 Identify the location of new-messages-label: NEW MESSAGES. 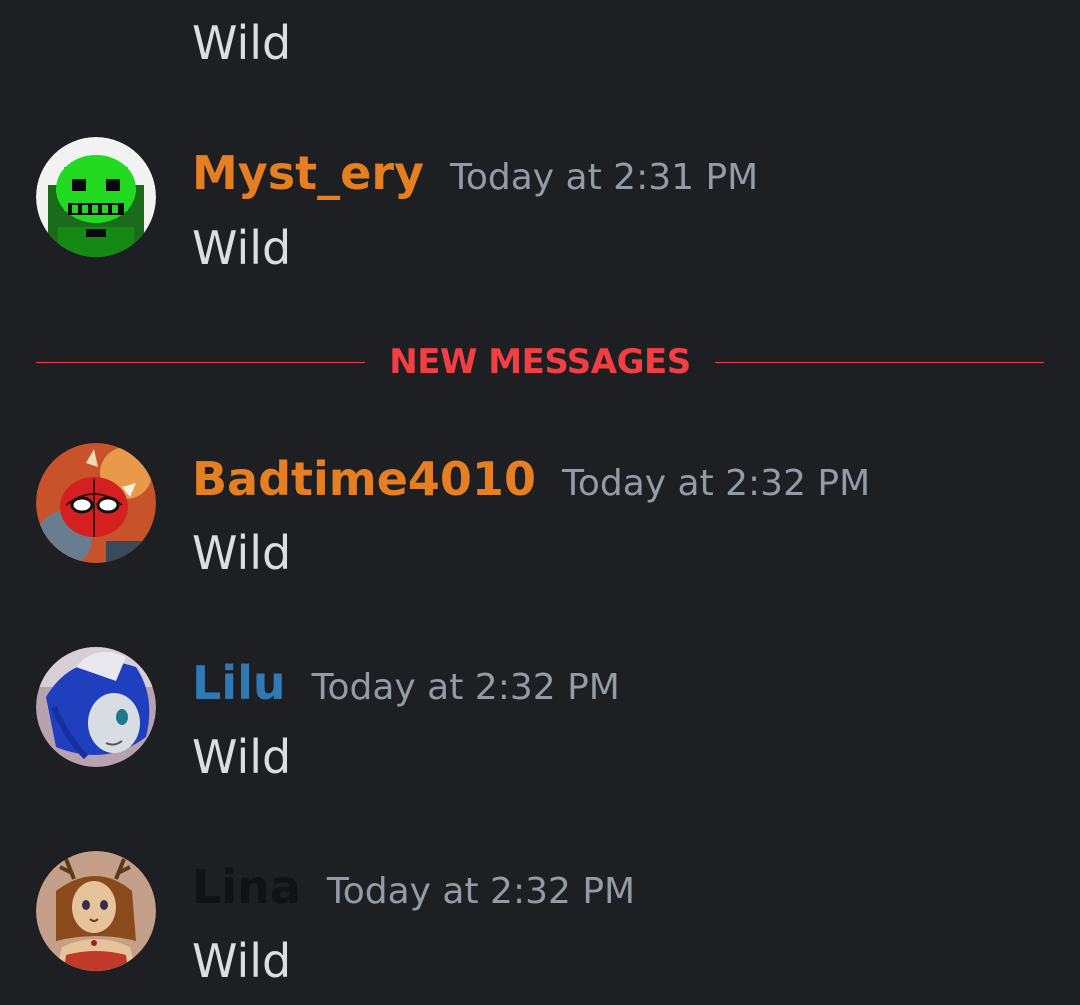
(540, 362).